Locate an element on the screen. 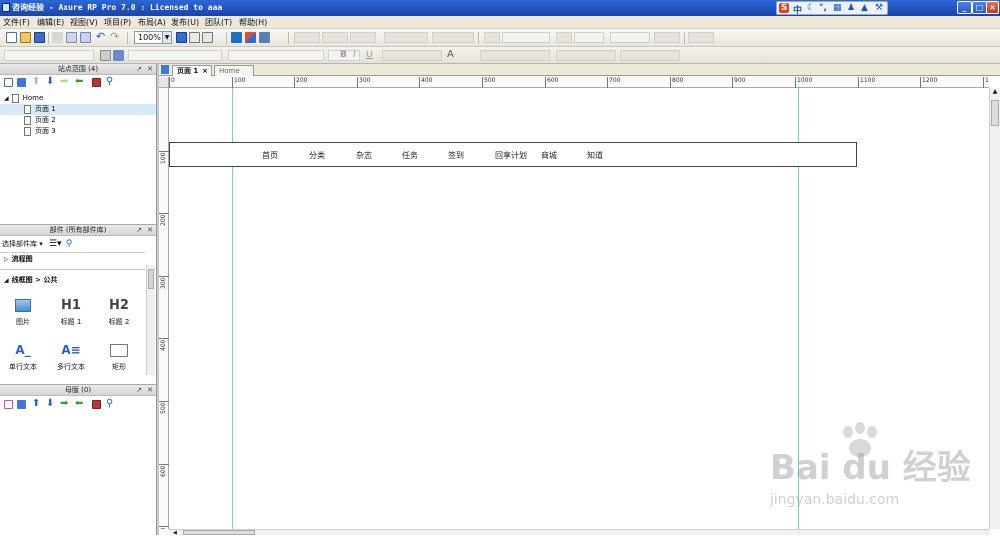  scroll-up-icon: ▲ is located at coordinates (995, 92).